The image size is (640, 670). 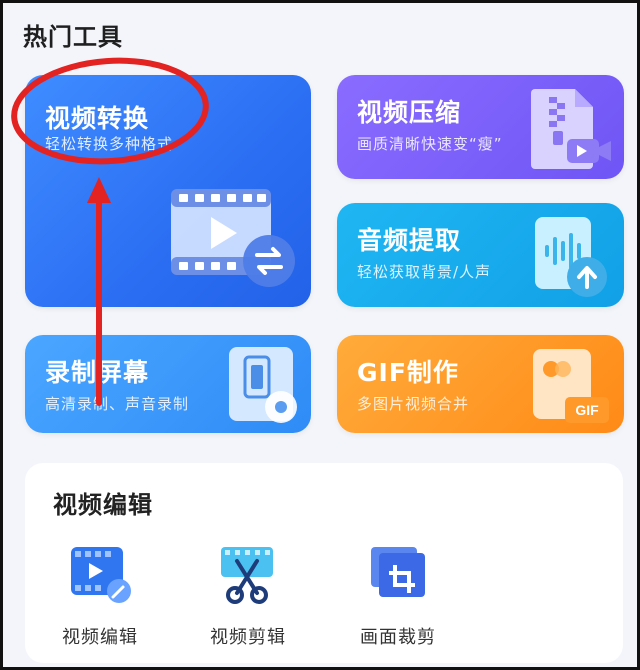 I want to click on card-gif-make: GIF制作 多图片视频合并 GIF, so click(x=480, y=384).